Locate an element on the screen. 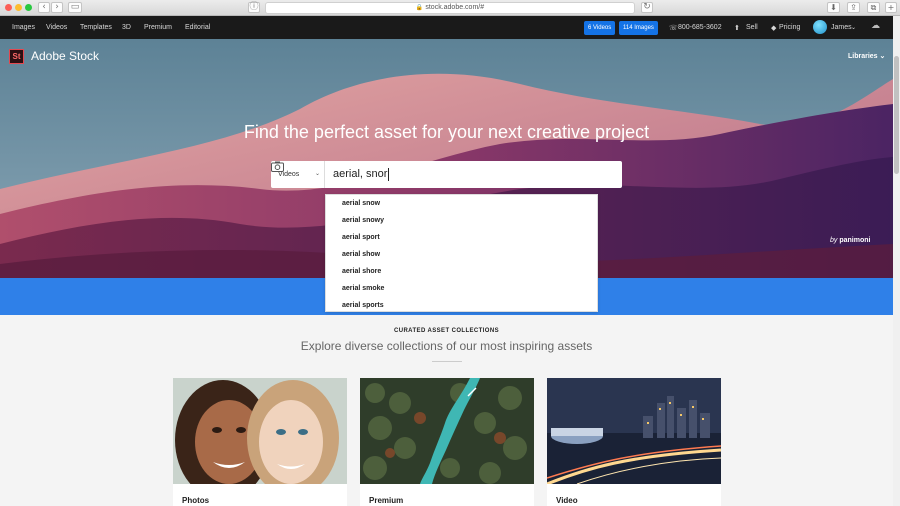  text-cursor is located at coordinates (389, 174).